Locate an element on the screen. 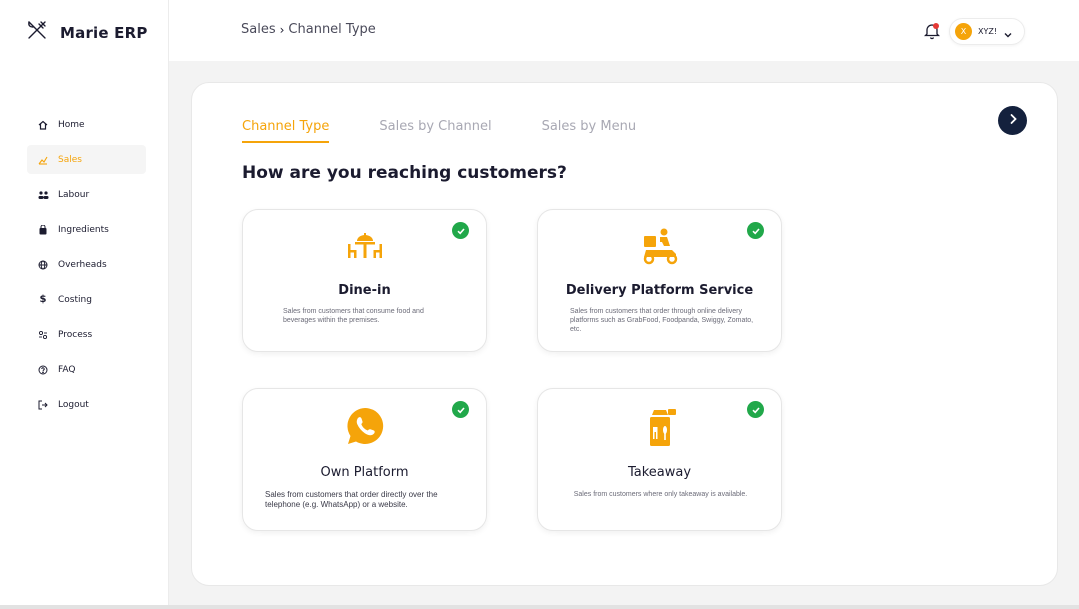 Image resolution: width=1079 pixels, height=609 pixels. bag-icon is located at coordinates (43, 230).